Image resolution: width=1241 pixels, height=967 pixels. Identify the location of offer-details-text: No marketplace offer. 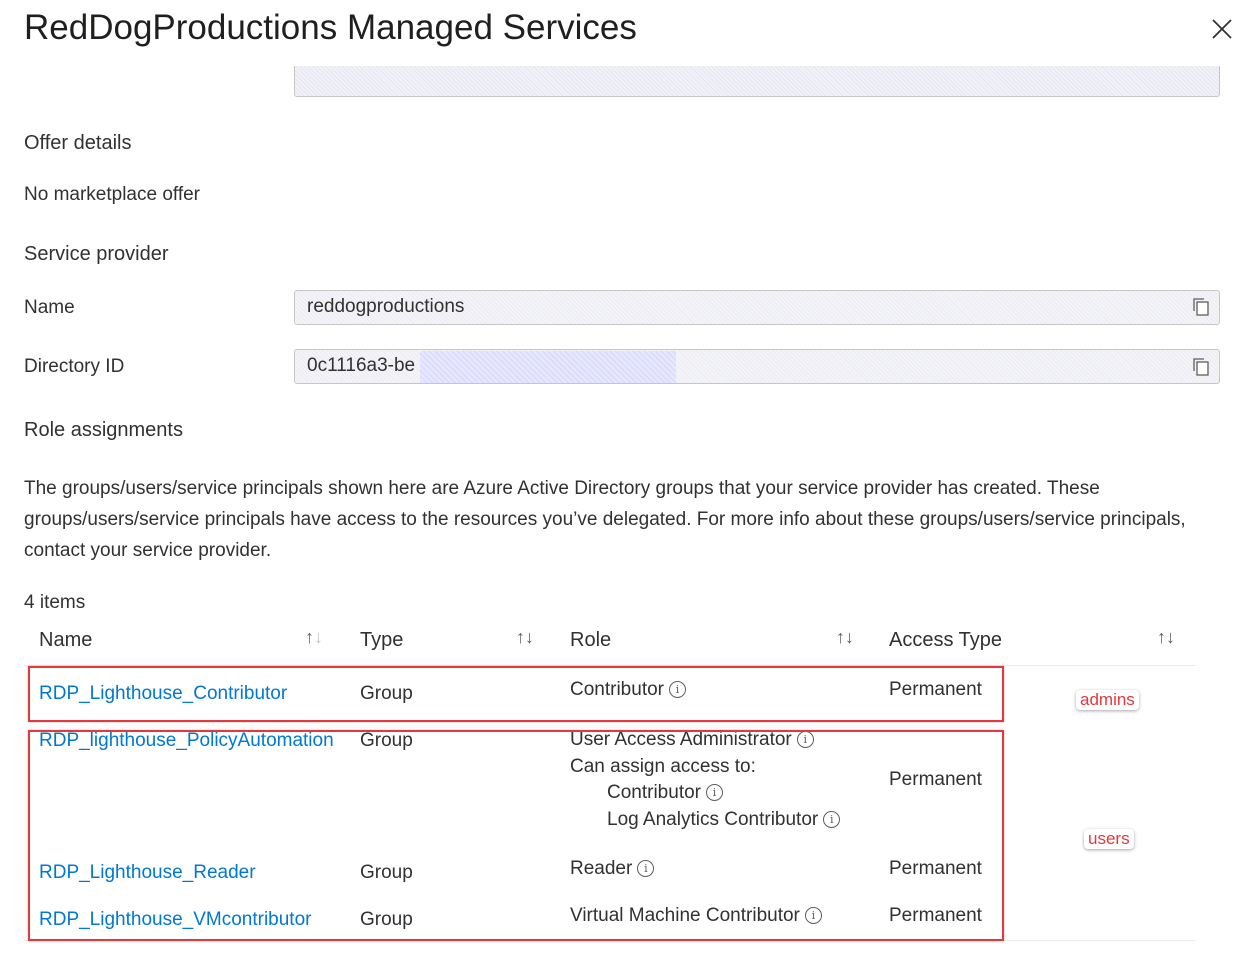
(112, 194).